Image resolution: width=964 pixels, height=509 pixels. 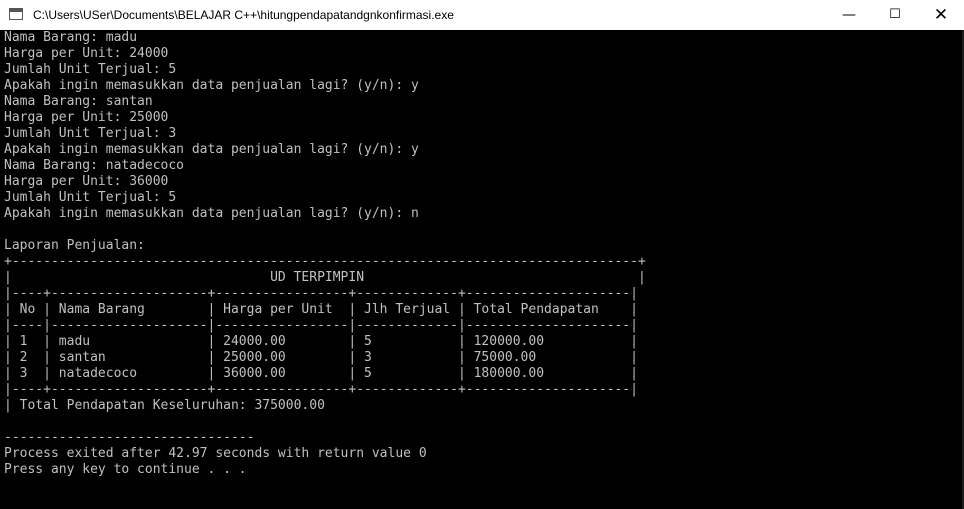 I want to click on console-line: Nama Barang: natadecoco, so click(x=94, y=165).